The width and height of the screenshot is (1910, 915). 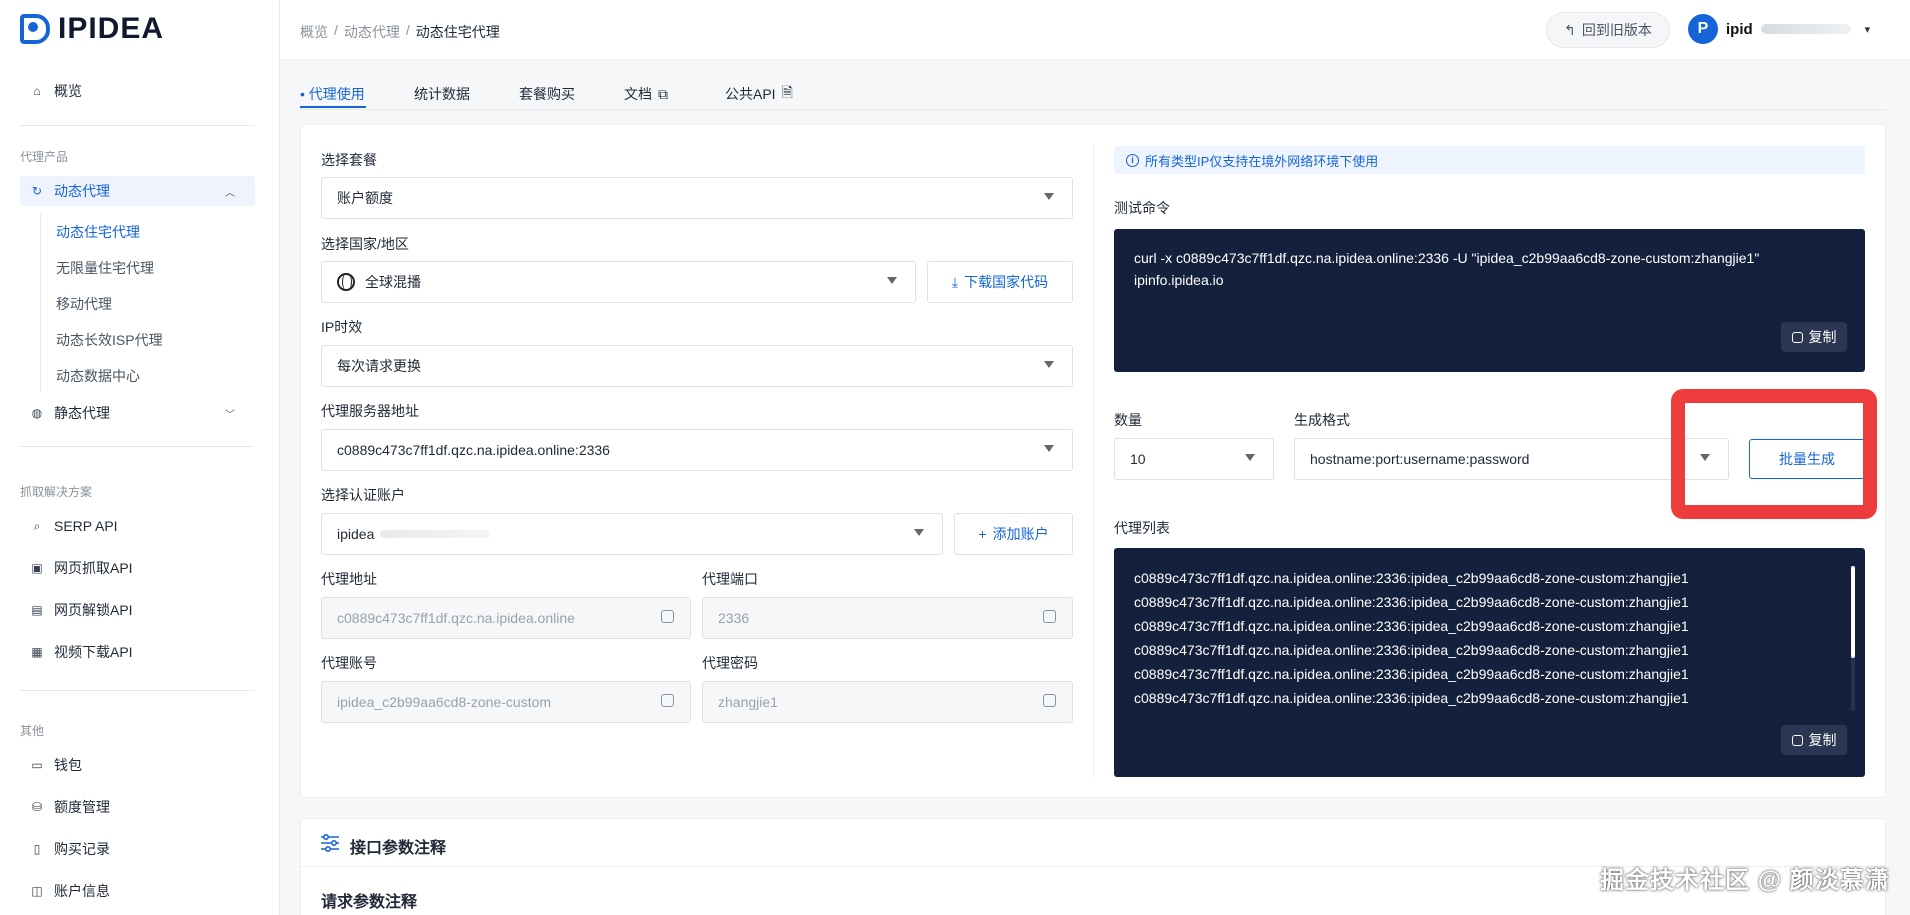 What do you see at coordinates (98, 232) in the screenshot?
I see `sidebar-subitem-residential: 动态住宅代理` at bounding box center [98, 232].